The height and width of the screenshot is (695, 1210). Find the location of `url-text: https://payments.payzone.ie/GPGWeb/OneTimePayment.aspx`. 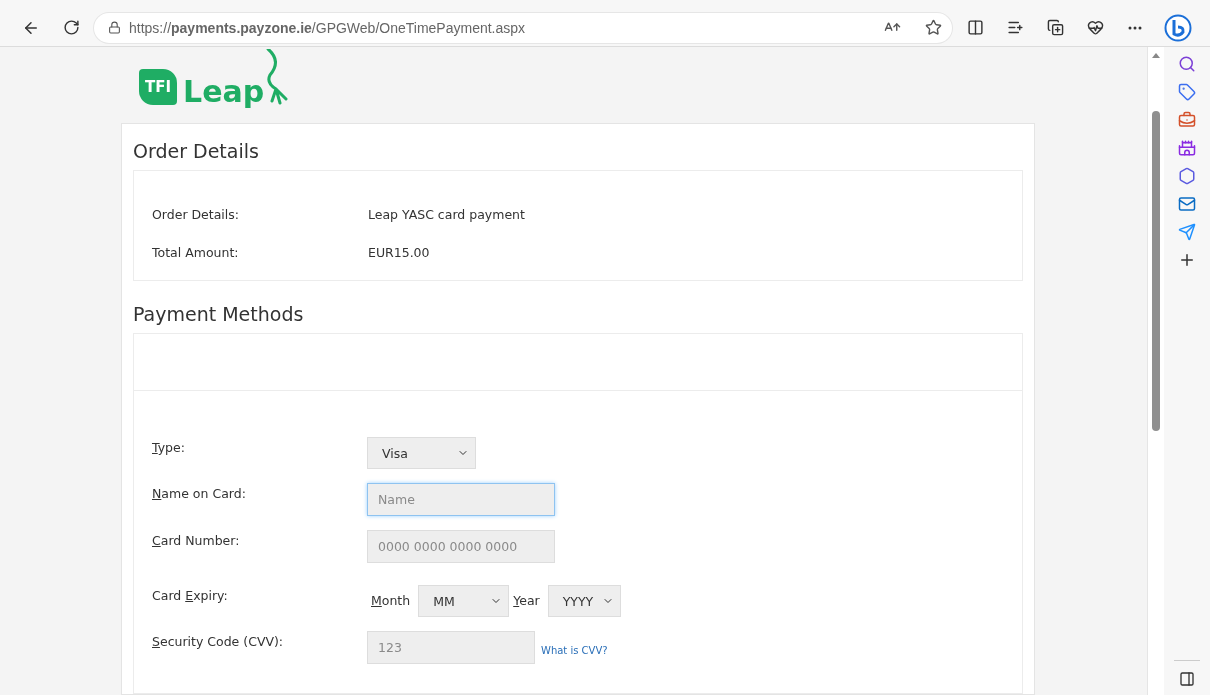

url-text: https://payments.payzone.ie/GPGWeb/OneTimePayment.aspx is located at coordinates (328, 27).